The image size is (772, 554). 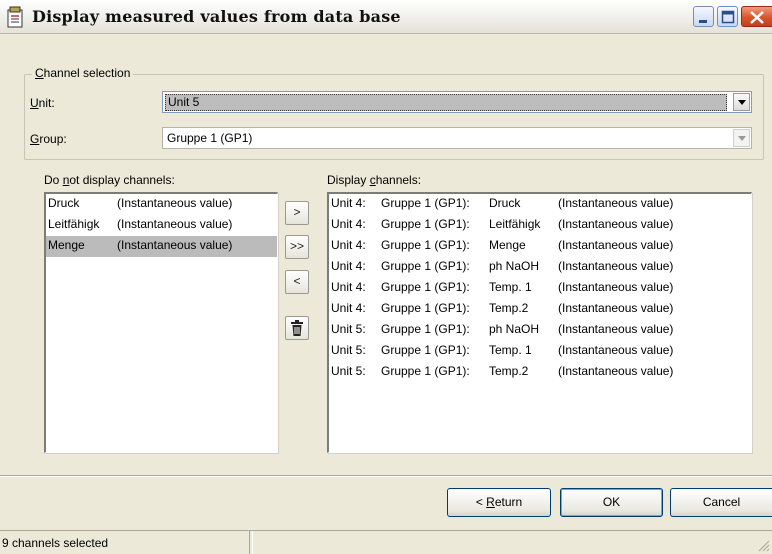 I want to click on separator, so click(x=386, y=476).